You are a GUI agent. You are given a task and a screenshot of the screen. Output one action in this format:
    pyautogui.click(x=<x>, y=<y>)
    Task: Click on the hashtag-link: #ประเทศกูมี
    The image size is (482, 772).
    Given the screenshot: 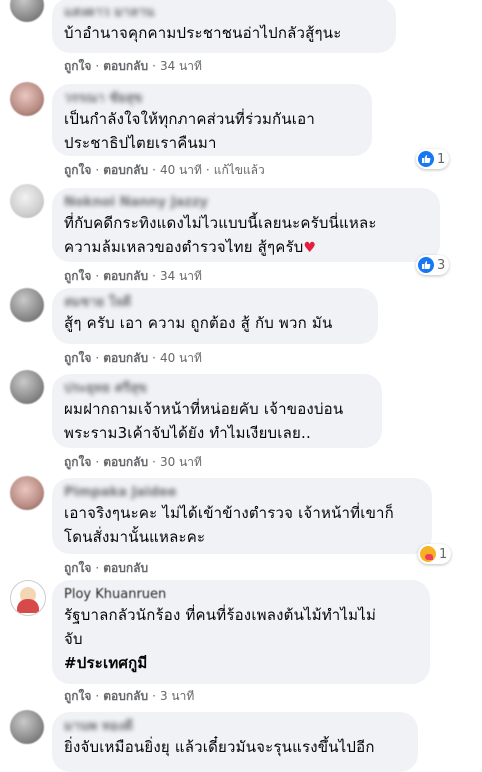 What is the action you would take?
    pyautogui.click(x=241, y=663)
    